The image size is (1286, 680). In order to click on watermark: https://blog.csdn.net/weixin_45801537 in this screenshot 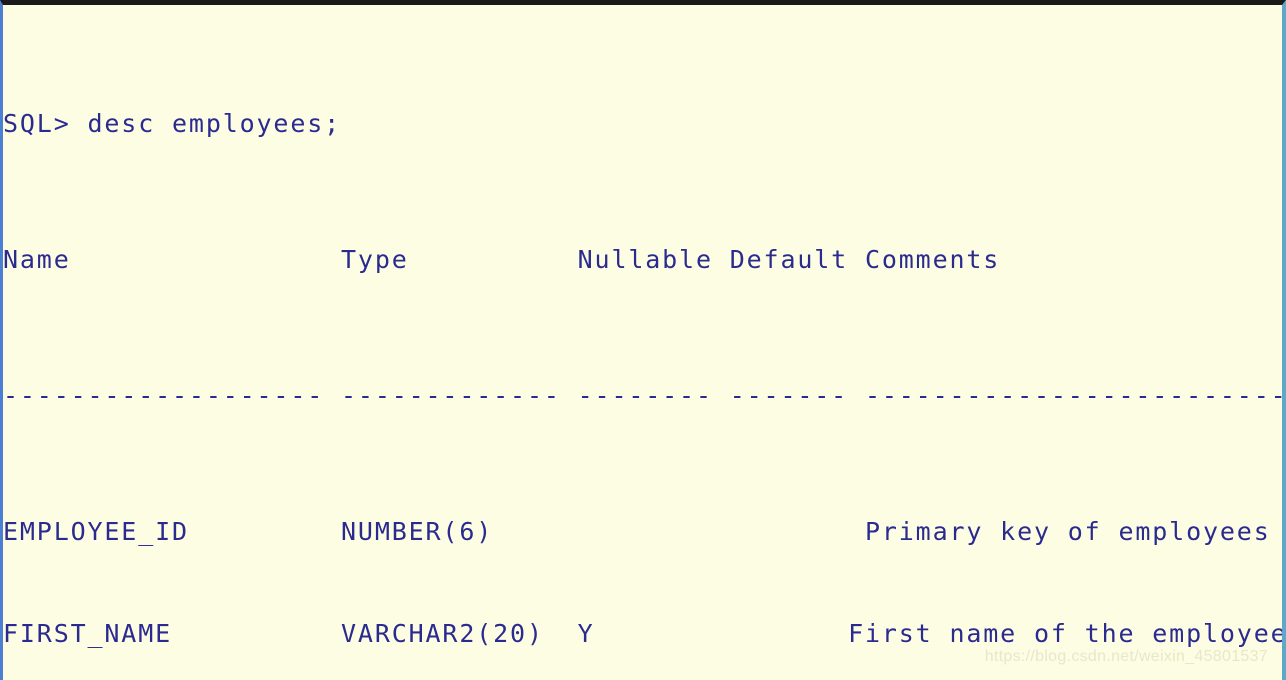, I will do `click(1126, 656)`.